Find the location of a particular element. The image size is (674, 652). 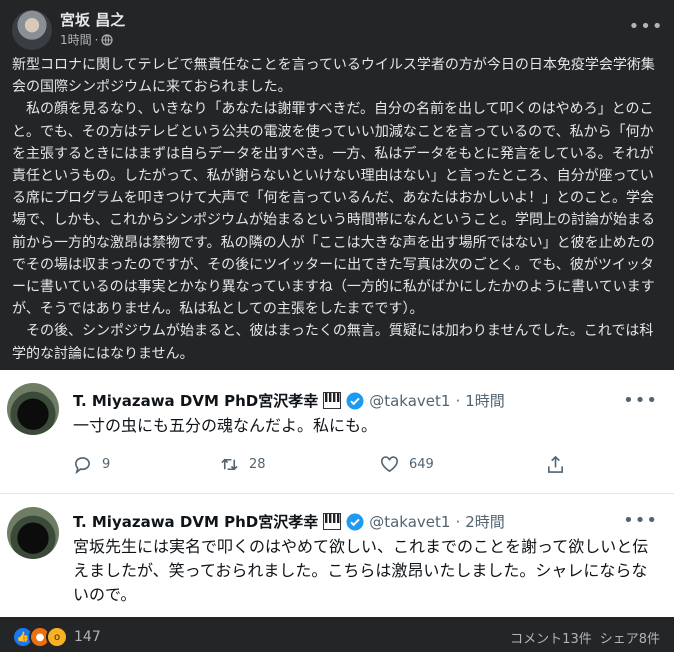

share-button is located at coordinates (555, 464).